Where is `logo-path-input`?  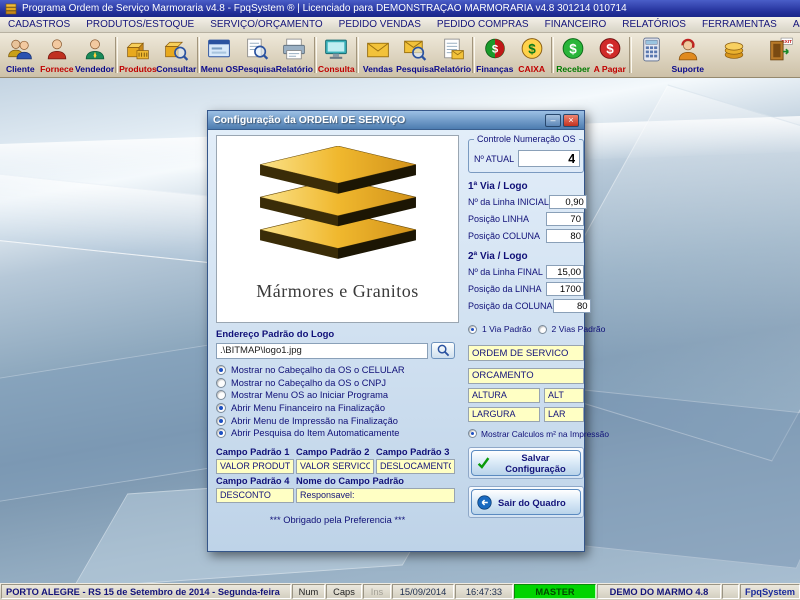 logo-path-input is located at coordinates (322, 350).